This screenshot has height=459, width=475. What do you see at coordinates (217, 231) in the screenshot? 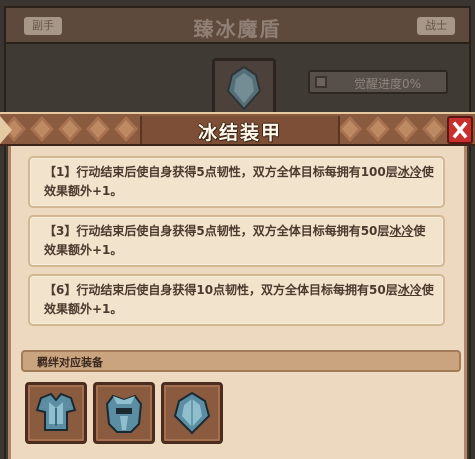
I see `effect-description: 【3】行动结束后使自身获得5点韧性，双方全体目标每拥有50层` at bounding box center [217, 231].